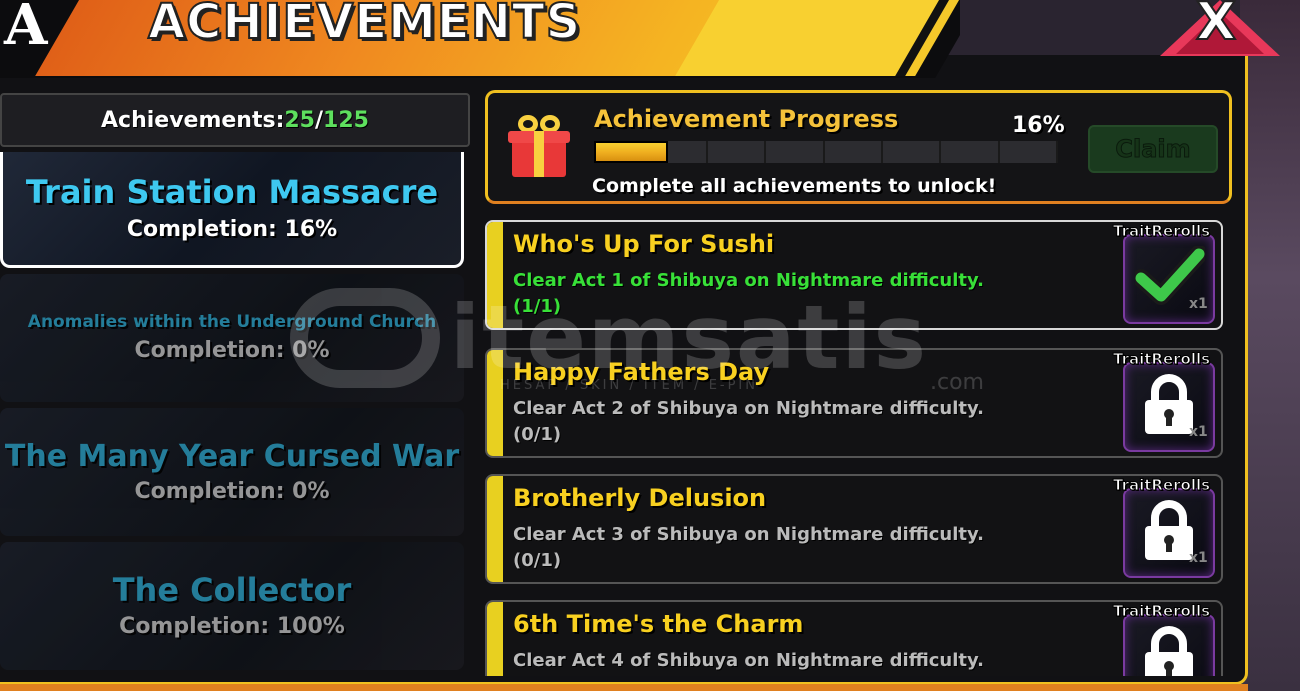  Describe the element at coordinates (232, 456) in the screenshot. I see `map-name: The Many Year Cursed War` at that location.